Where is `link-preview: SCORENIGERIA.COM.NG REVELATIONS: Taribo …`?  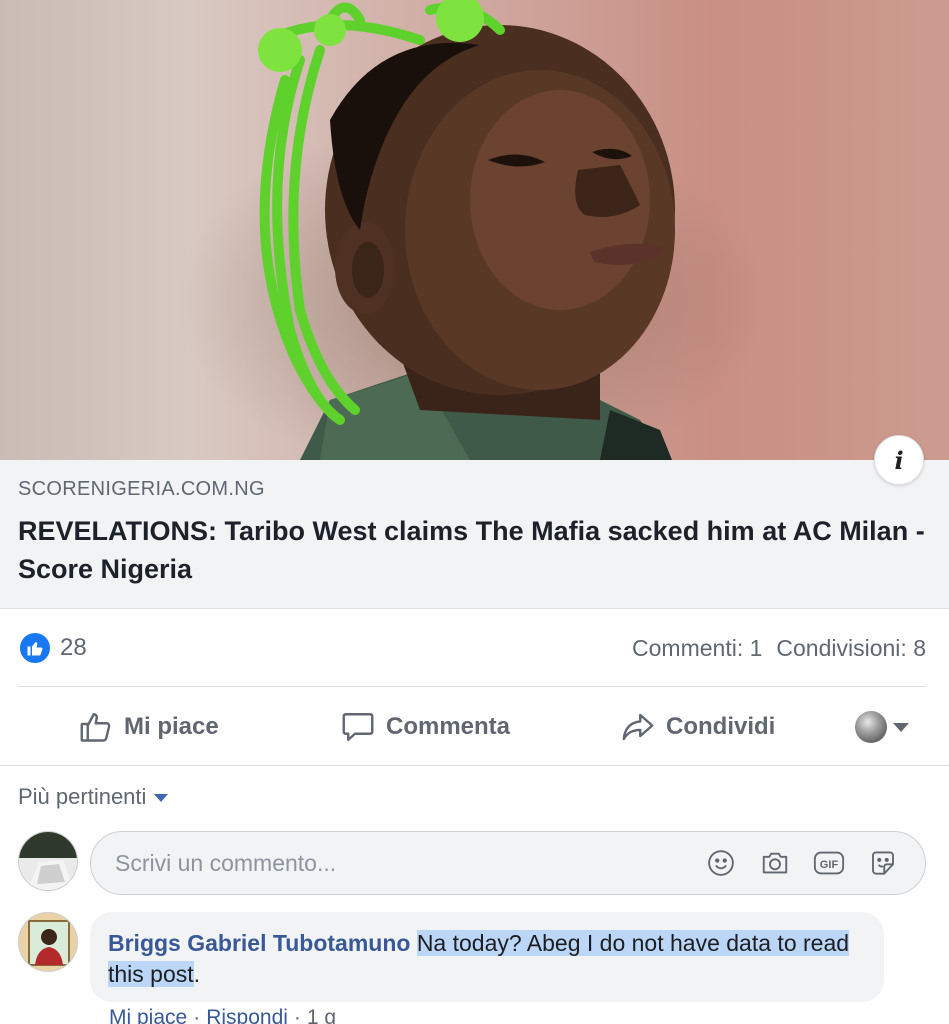
link-preview: SCORENIGERIA.COM.NG REVELATIONS: Taribo … is located at coordinates (474, 534).